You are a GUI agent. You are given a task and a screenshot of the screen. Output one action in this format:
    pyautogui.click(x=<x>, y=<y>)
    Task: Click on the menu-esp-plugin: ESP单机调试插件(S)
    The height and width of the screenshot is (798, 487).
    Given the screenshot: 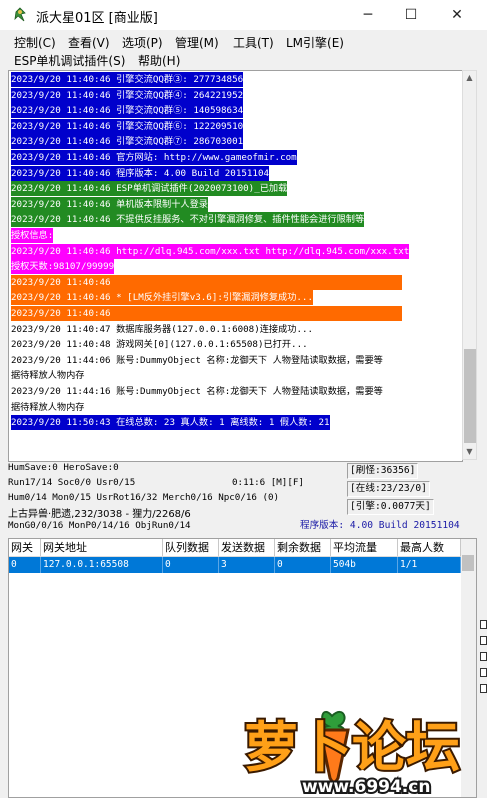 What is the action you would take?
    pyautogui.click(x=69, y=60)
    